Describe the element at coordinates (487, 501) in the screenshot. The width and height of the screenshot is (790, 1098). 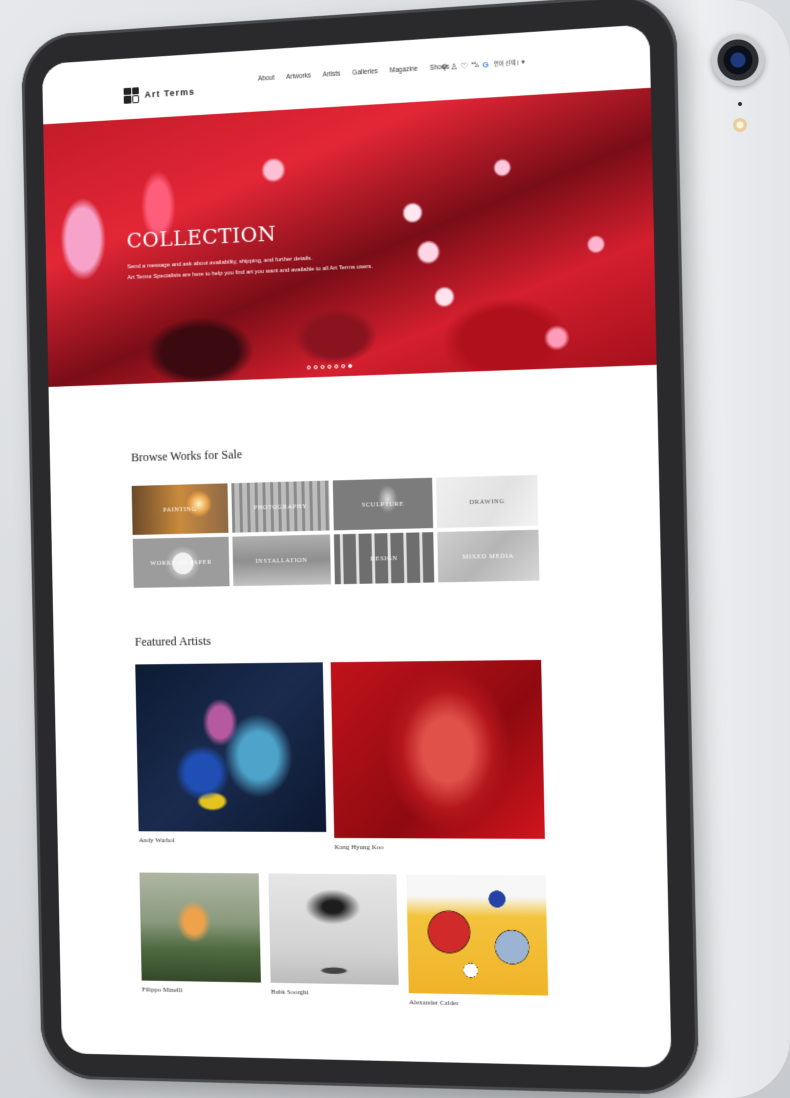
I see `category-drawing: DRAWING` at that location.